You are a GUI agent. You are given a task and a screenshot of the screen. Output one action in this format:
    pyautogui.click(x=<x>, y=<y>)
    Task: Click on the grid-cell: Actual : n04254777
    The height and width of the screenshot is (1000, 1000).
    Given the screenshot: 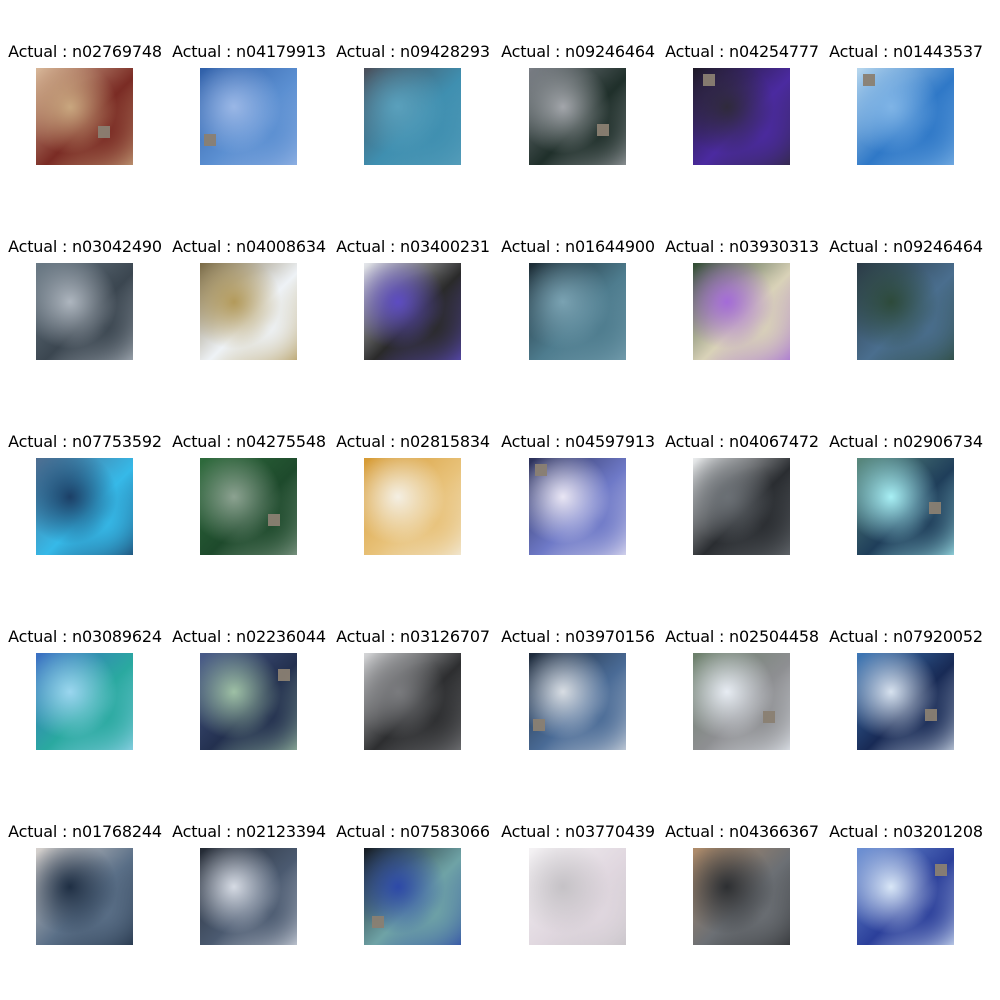 What is the action you would take?
    pyautogui.click(x=742, y=82)
    